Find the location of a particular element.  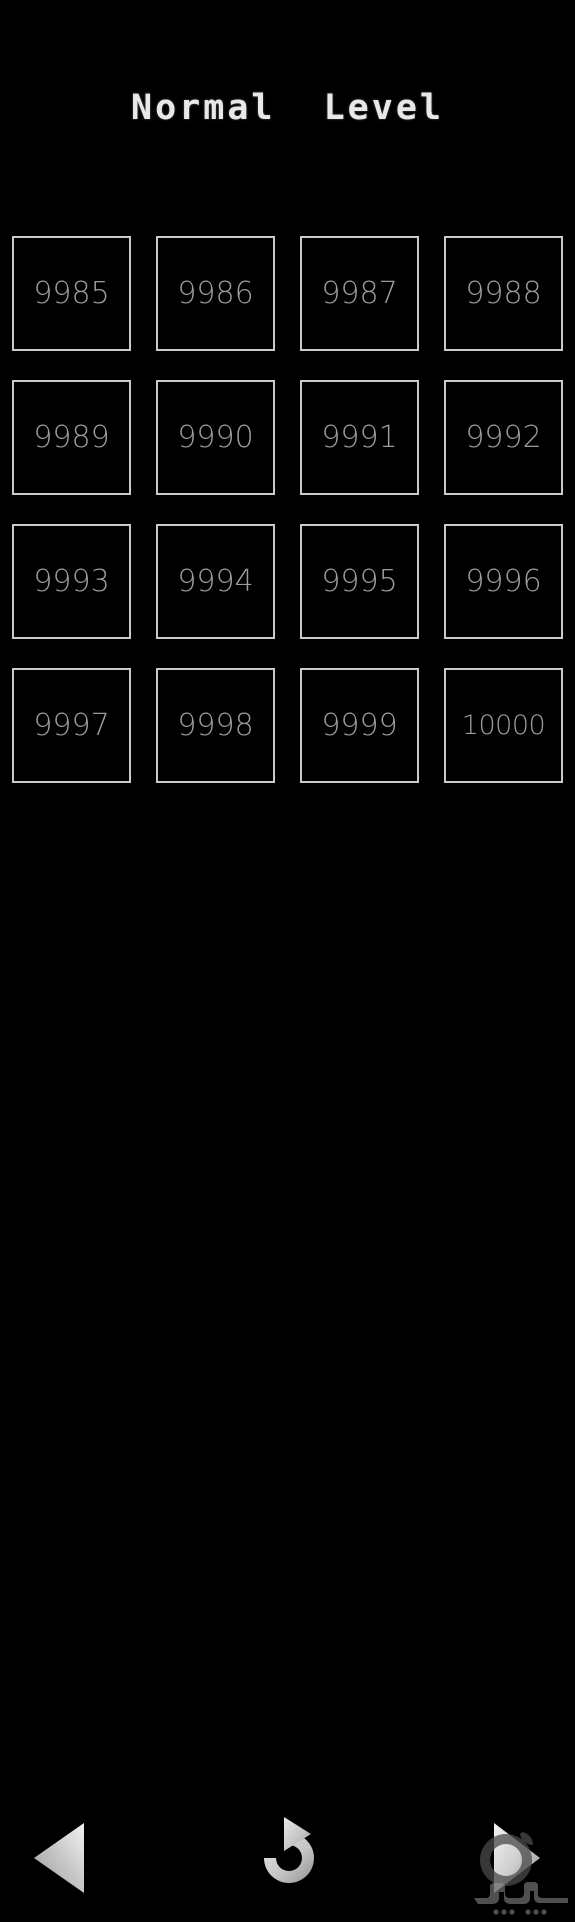

level-number: 9998 is located at coordinates (215, 725).